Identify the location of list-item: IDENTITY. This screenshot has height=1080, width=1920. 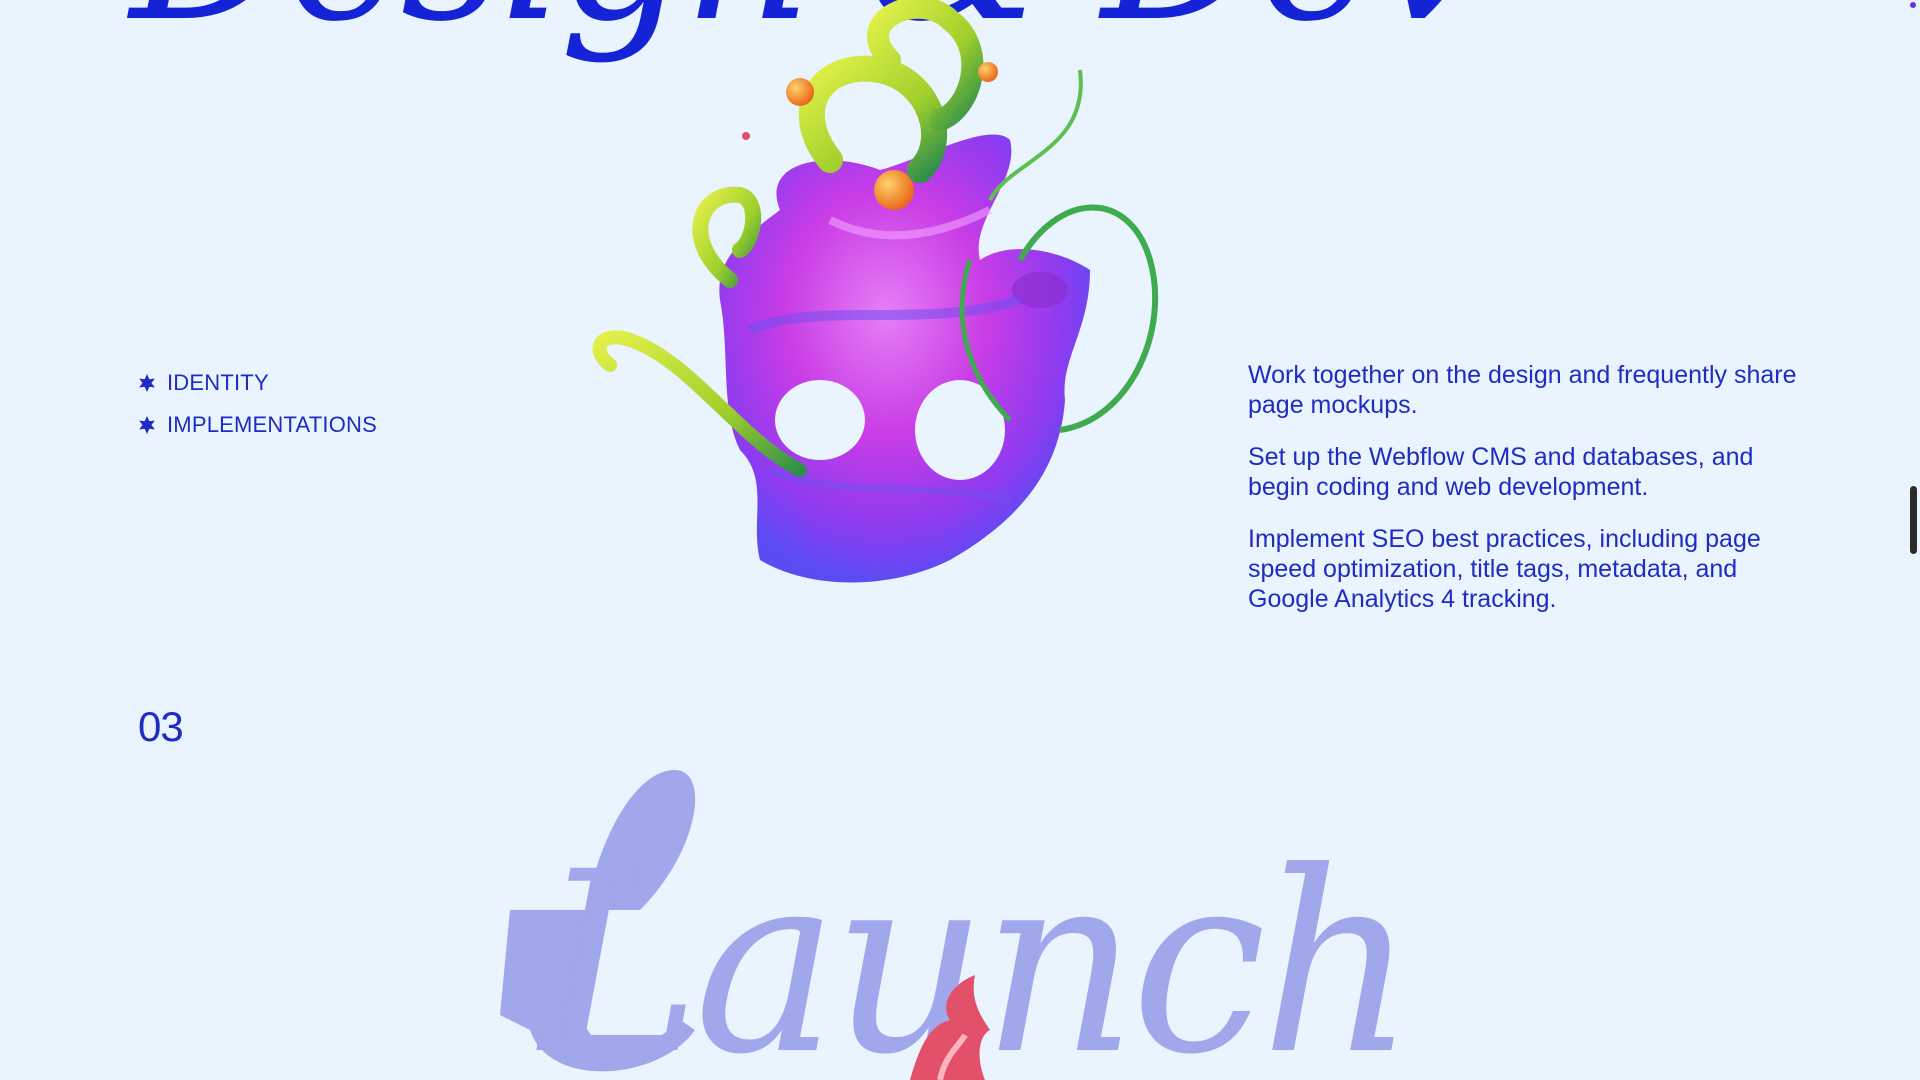
(257, 383).